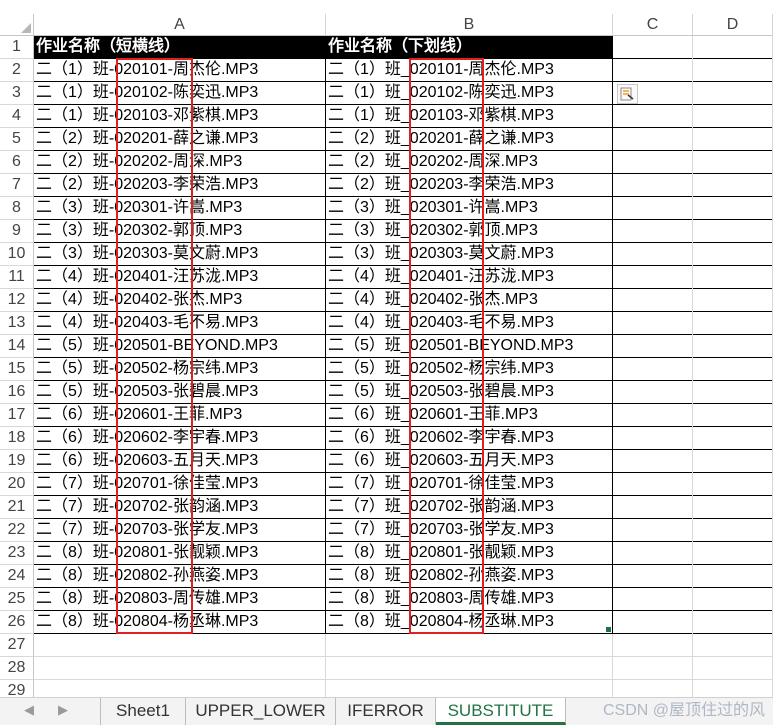  What do you see at coordinates (469, 277) in the screenshot?
I see `cell-b: 二（4）班_020401-汪苏泷.MP3` at bounding box center [469, 277].